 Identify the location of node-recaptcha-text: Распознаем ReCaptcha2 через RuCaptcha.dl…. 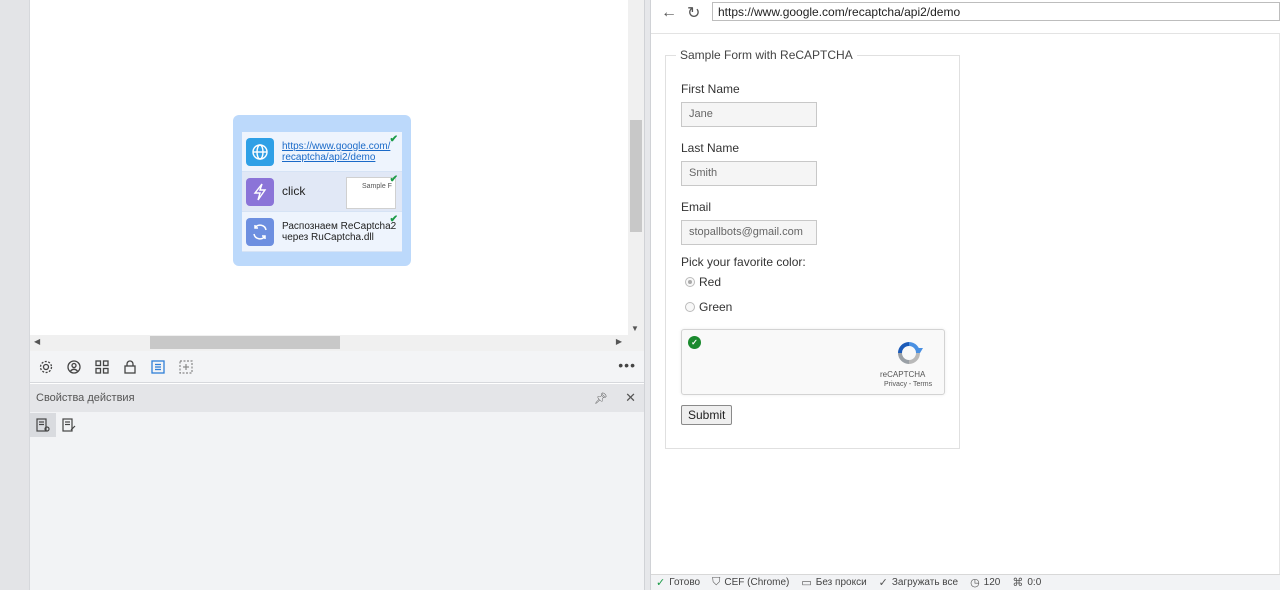
(339, 232).